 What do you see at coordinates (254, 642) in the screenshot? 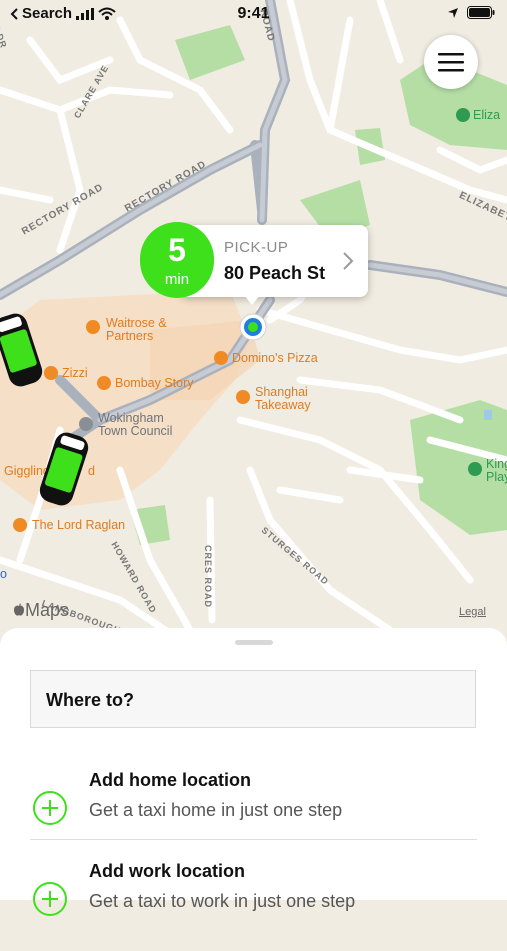
I see `sheet-handle` at bounding box center [254, 642].